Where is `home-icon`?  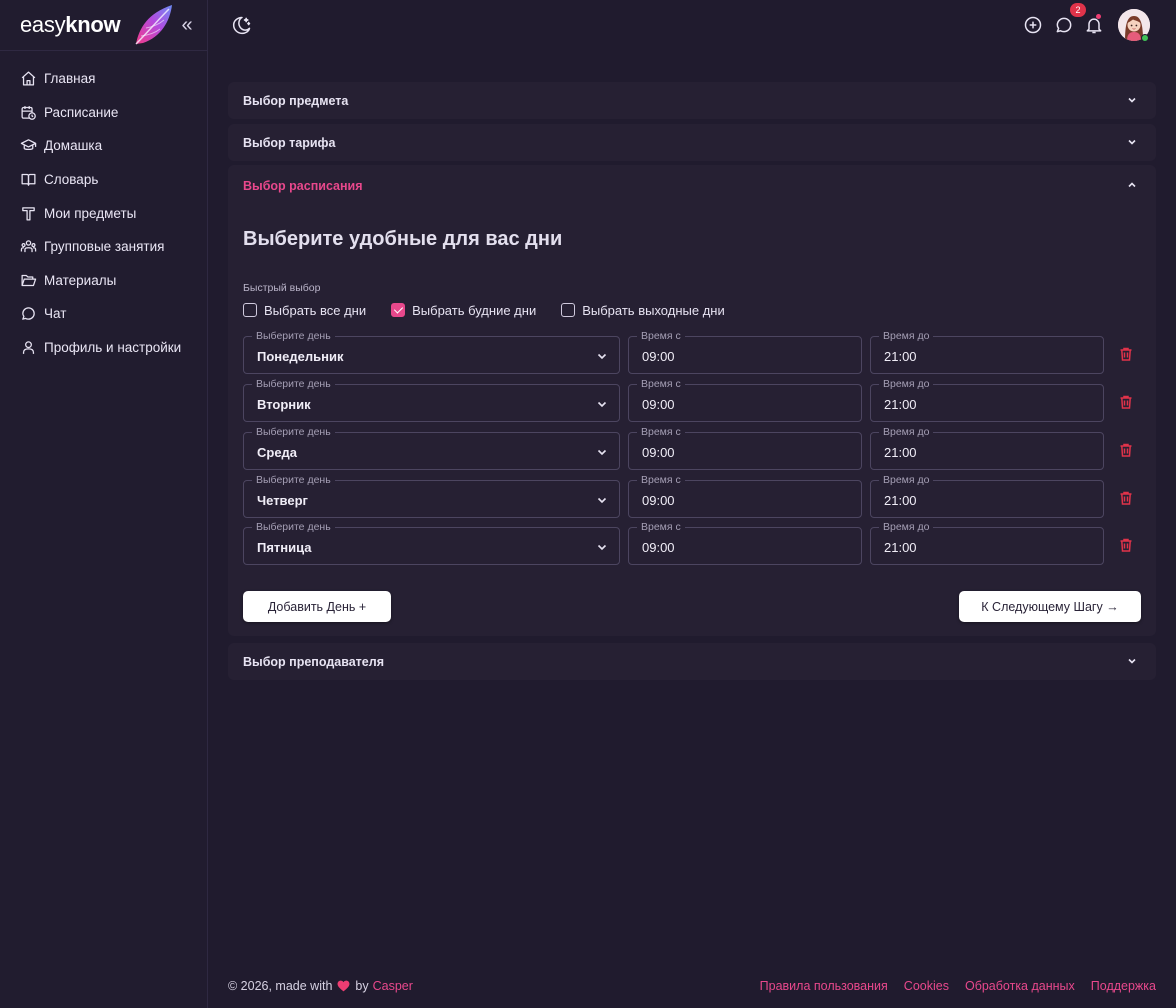 home-icon is located at coordinates (28, 78).